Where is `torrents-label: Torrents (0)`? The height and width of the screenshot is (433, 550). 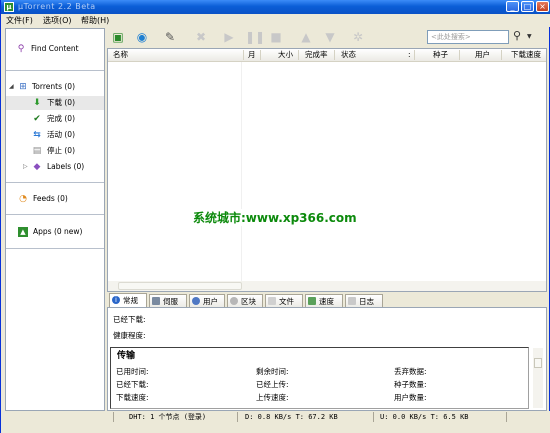
torrents-label: Torrents (0) is located at coordinates (53, 86).